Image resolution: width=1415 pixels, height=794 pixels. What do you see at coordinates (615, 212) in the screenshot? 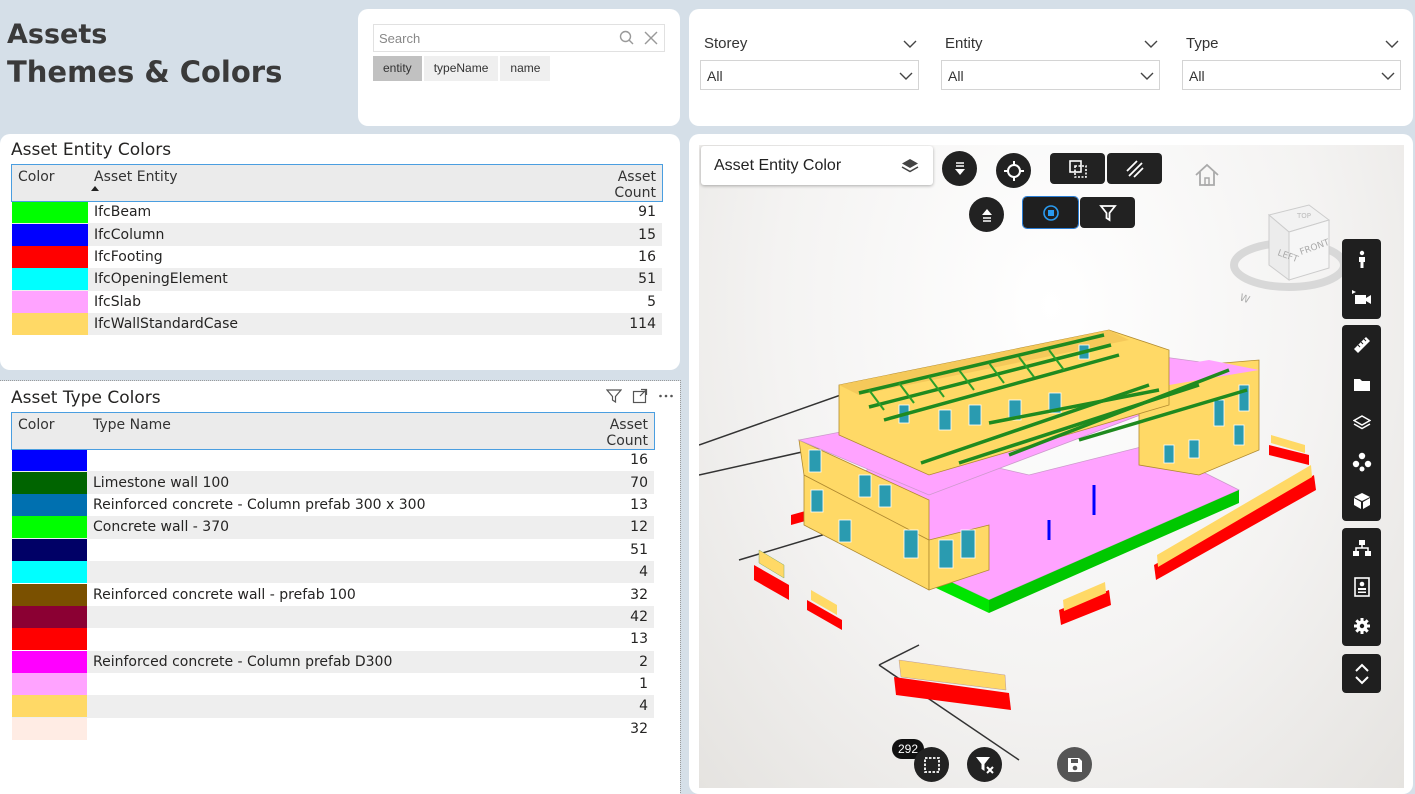
I see `asset-count-cell: 91` at bounding box center [615, 212].